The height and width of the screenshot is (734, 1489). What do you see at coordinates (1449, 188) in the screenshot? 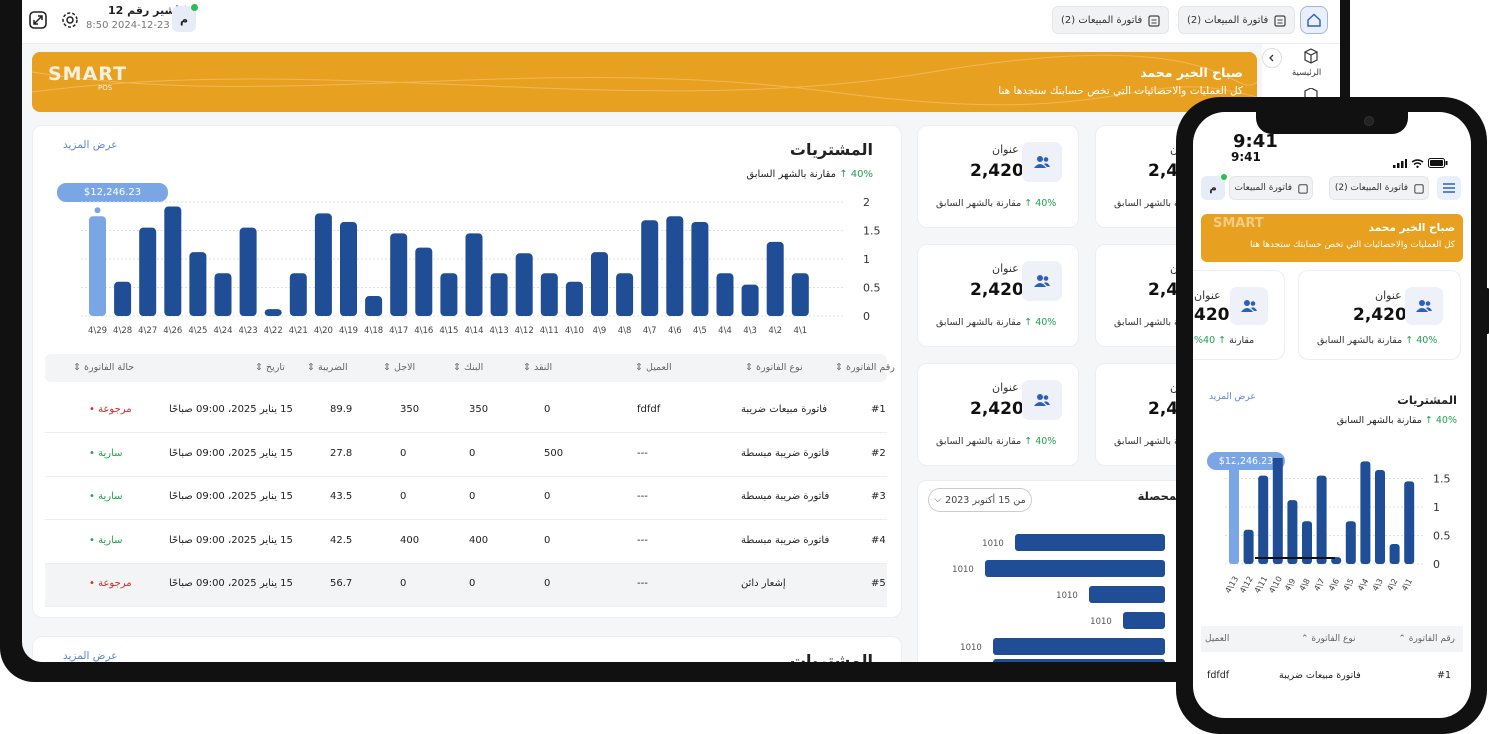
I see `menu-icon` at bounding box center [1449, 188].